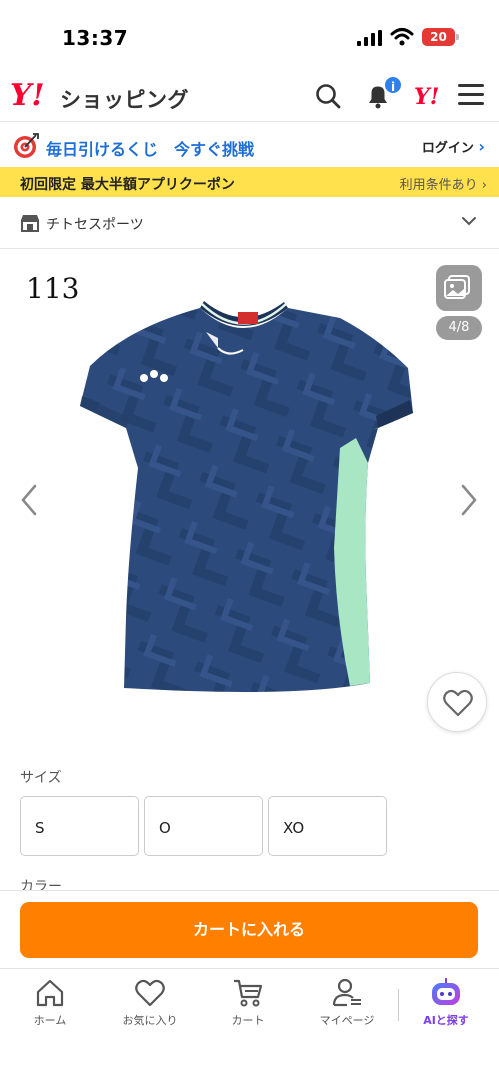  Describe the element at coordinates (79, 826) in the screenshot. I see `size-option-s: S` at that location.